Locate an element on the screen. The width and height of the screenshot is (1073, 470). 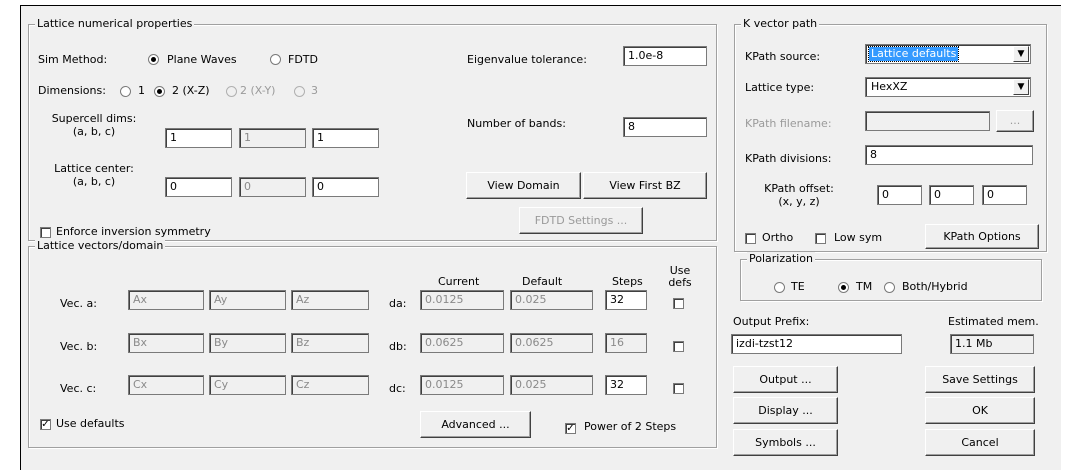
use-defaults-checkbox: ✓ is located at coordinates (45, 424).